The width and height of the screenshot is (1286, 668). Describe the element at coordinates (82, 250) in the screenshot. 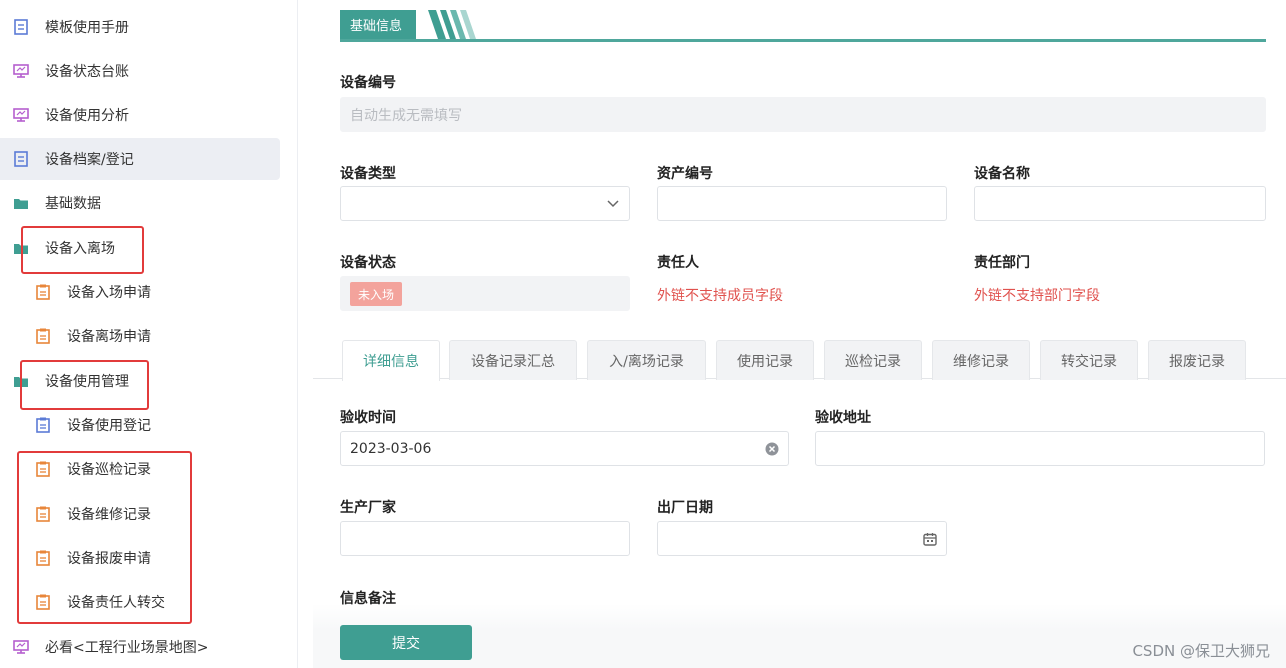

I see `highlight-box-entry-exit` at that location.